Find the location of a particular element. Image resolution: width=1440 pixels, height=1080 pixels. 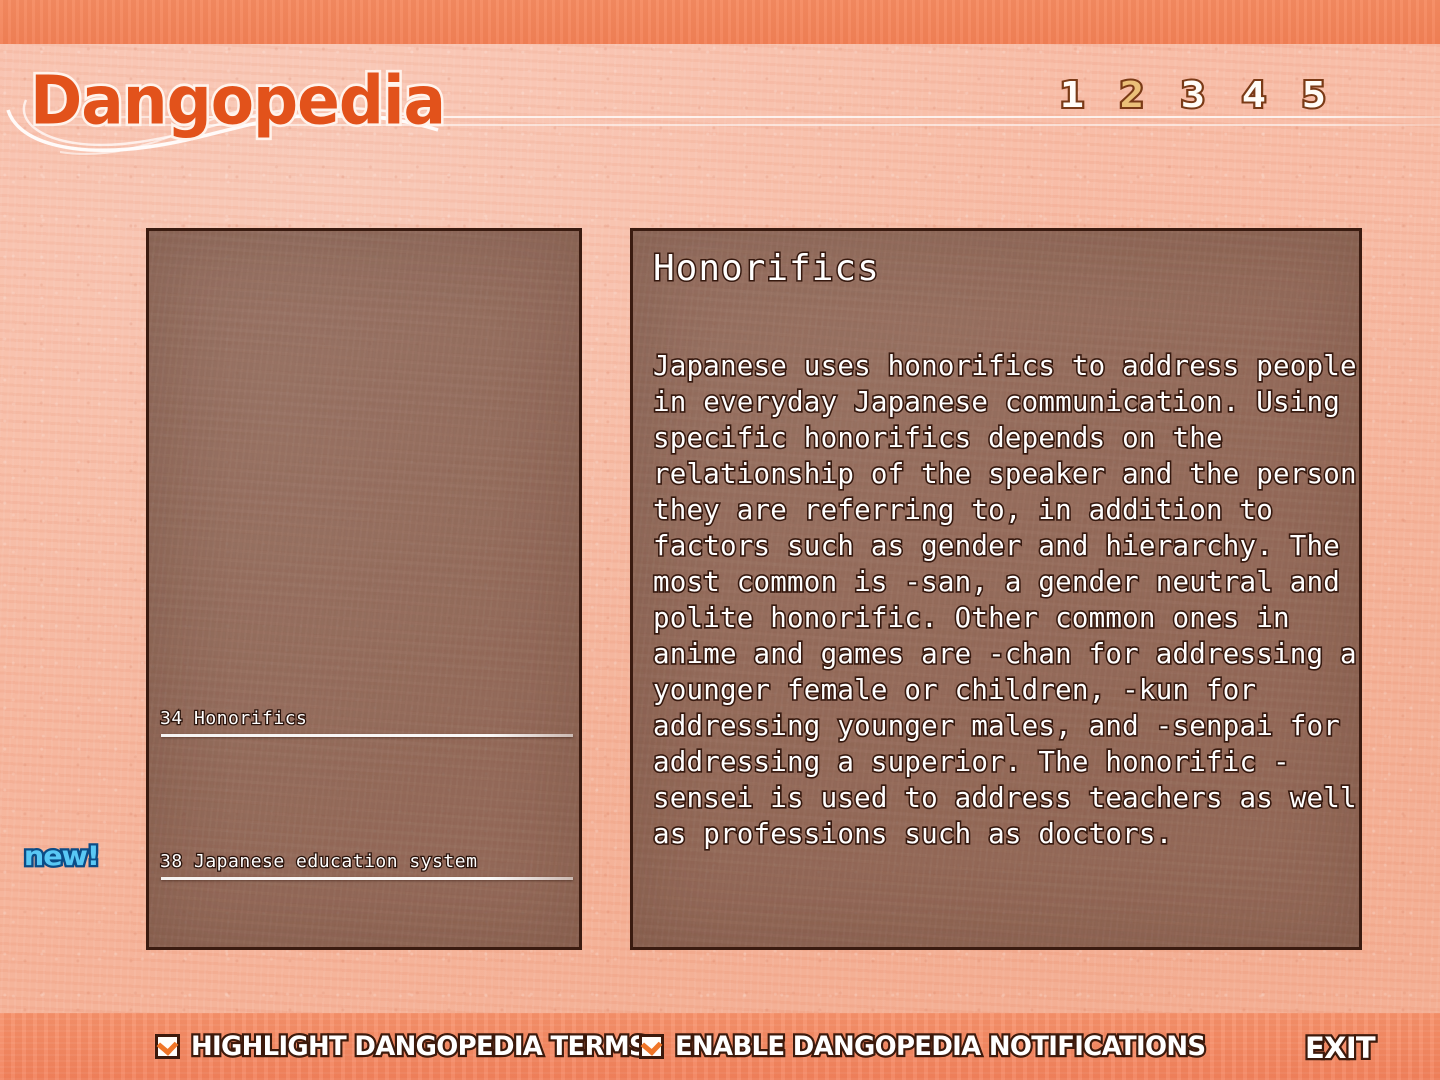

article-title: Honorifics is located at coordinates (766, 268).